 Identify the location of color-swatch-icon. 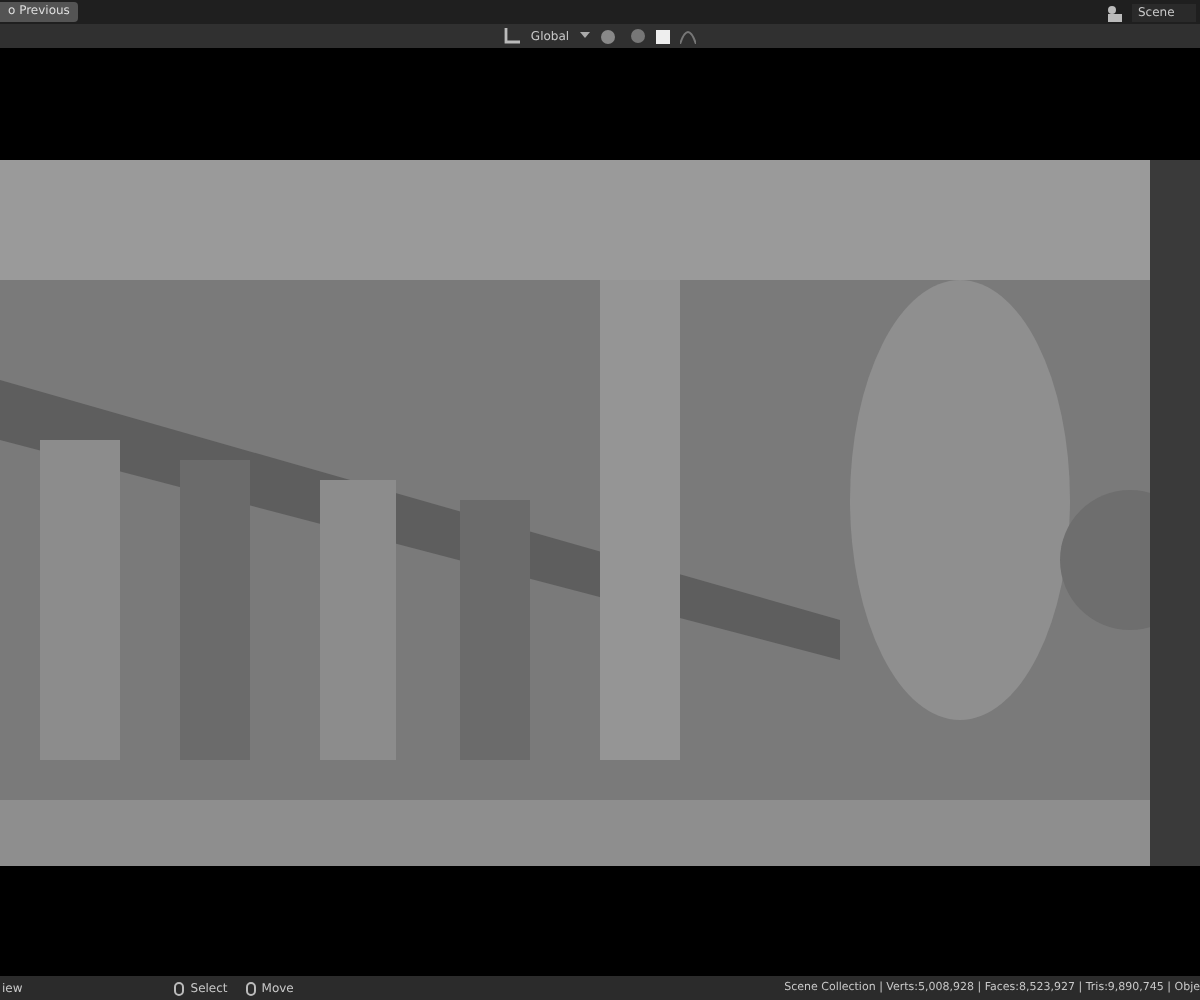
(662, 36).